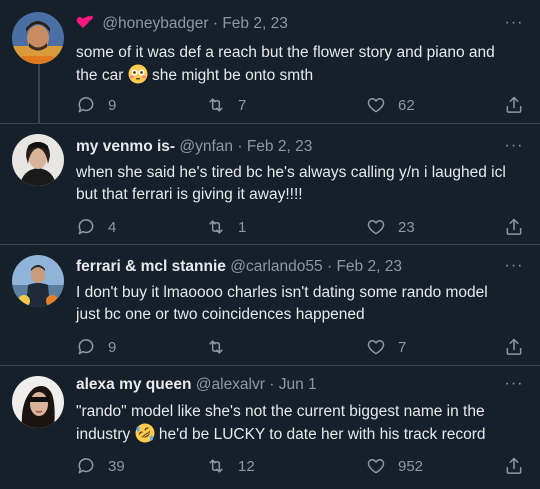 The image size is (540, 489). Describe the element at coordinates (386, 347) in the screenshot. I see `like-button: 7` at that location.